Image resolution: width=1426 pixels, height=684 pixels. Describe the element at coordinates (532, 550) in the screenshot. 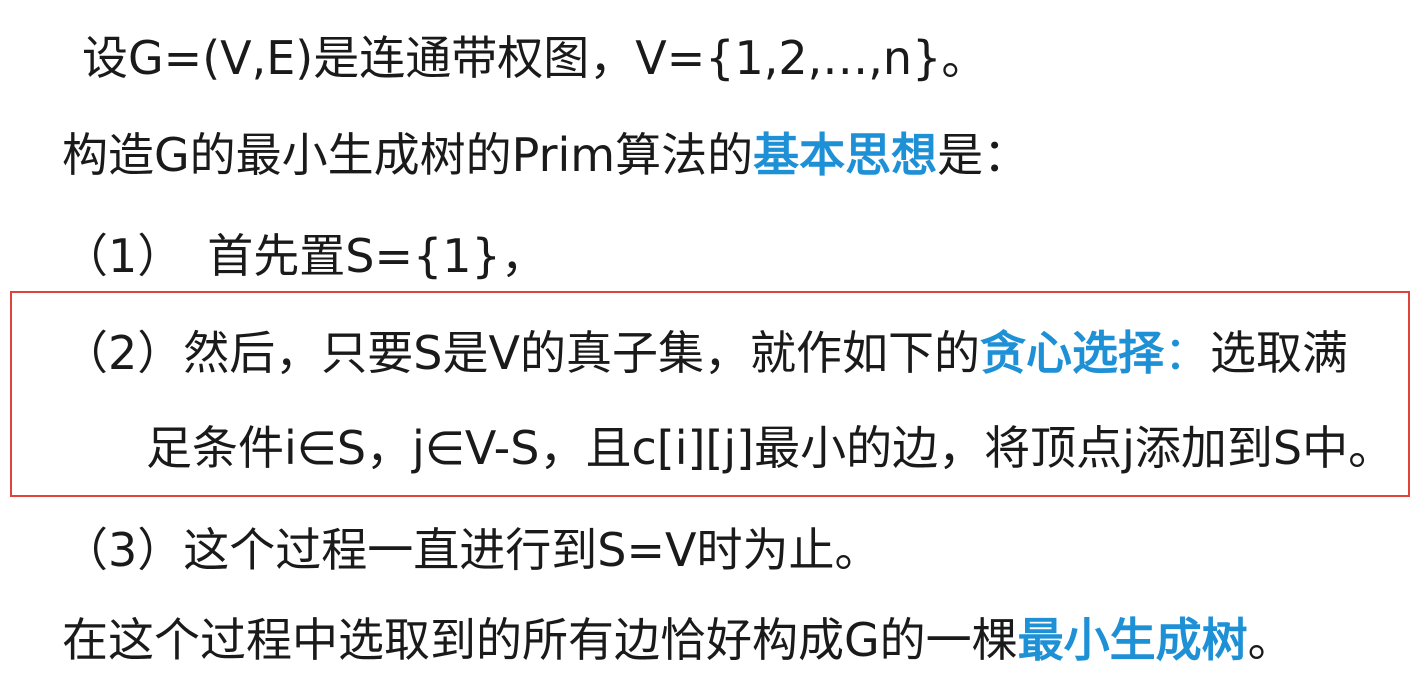

I see `step-3-text: 这个过程一直进行到S=V时为止。` at that location.